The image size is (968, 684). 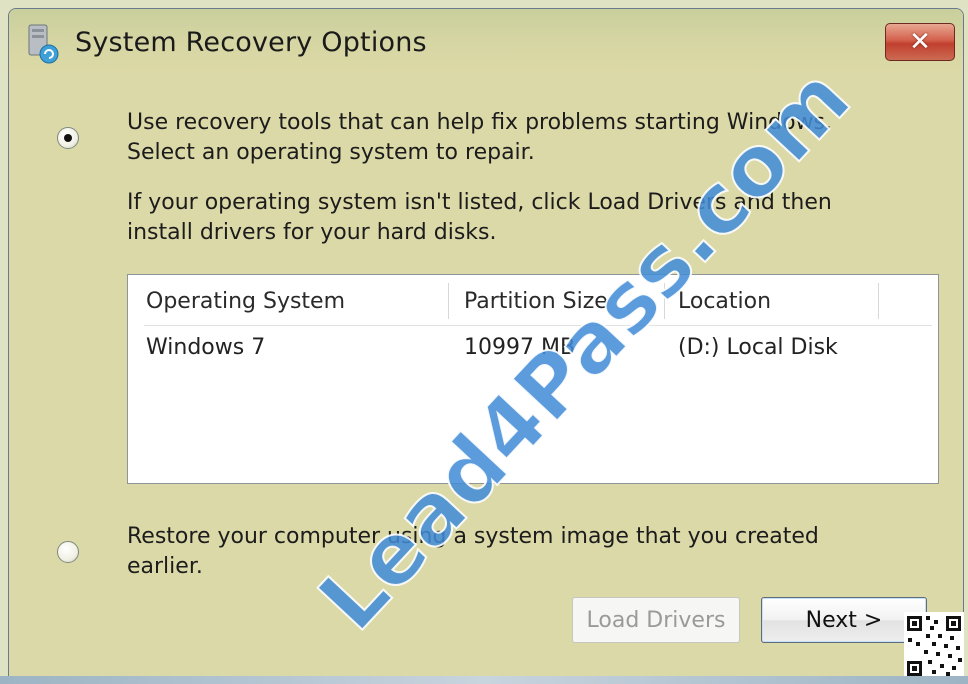 What do you see at coordinates (484, 680) in the screenshot?
I see `taskbar-strip` at bounding box center [484, 680].